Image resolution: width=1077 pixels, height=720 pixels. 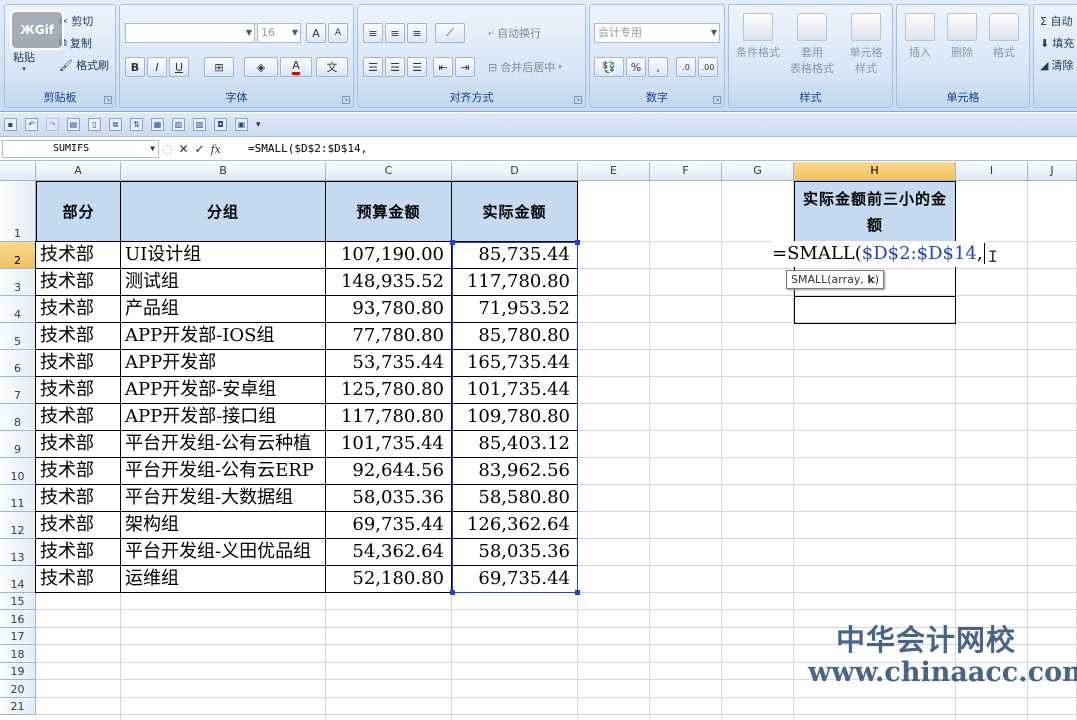 What do you see at coordinates (223, 309) in the screenshot?
I see `group-cell: 产品组` at bounding box center [223, 309].